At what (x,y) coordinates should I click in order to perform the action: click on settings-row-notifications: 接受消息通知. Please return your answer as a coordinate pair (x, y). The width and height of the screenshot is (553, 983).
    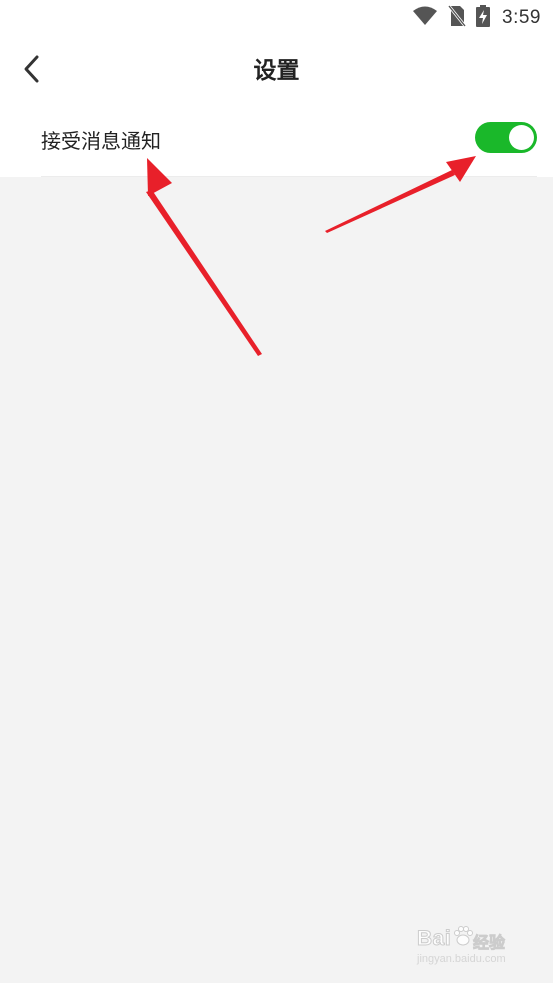
    Looking at the image, I should click on (276, 141).